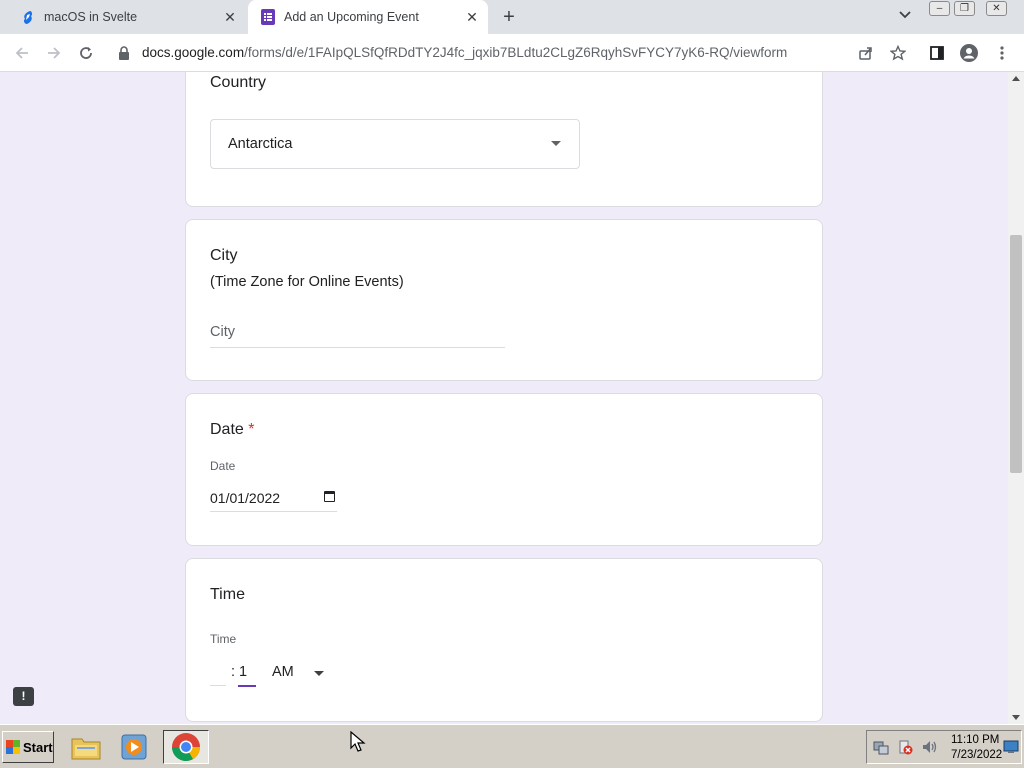 The height and width of the screenshot is (768, 1024). I want to click on scrollbar-thumb, so click(1016, 354).